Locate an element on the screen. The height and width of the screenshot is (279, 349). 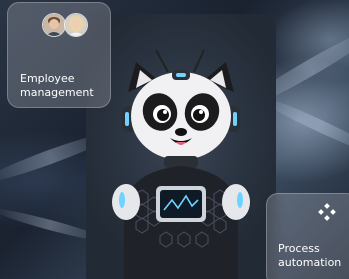
employee-management-card: Employee management is located at coordinates (59, 55).